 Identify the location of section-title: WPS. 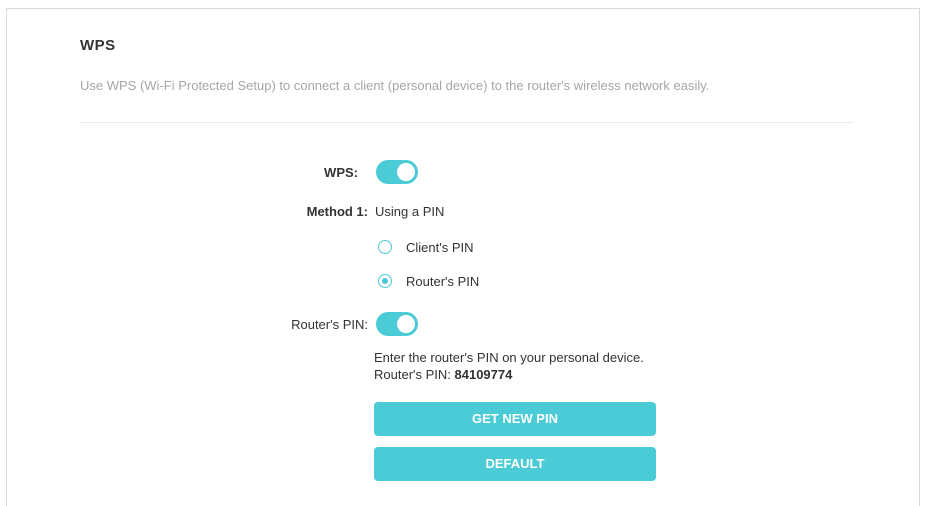
(98, 45).